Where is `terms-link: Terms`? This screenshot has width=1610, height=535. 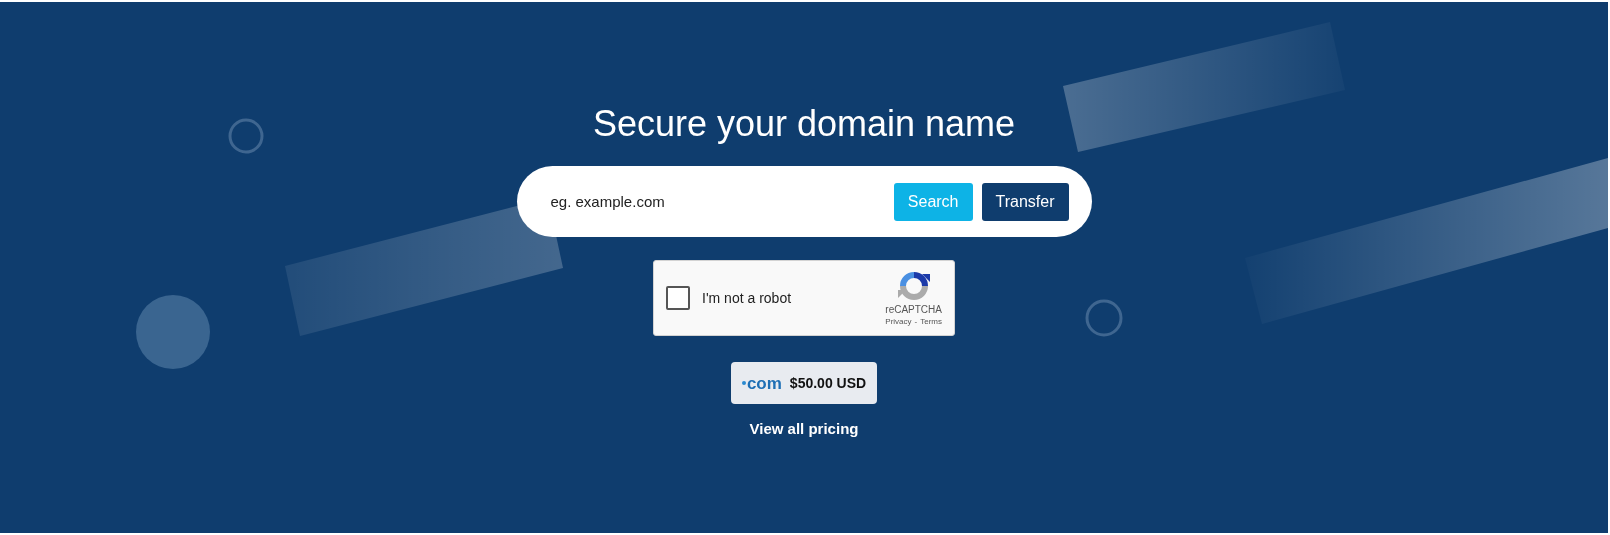
terms-link: Terms is located at coordinates (931, 321).